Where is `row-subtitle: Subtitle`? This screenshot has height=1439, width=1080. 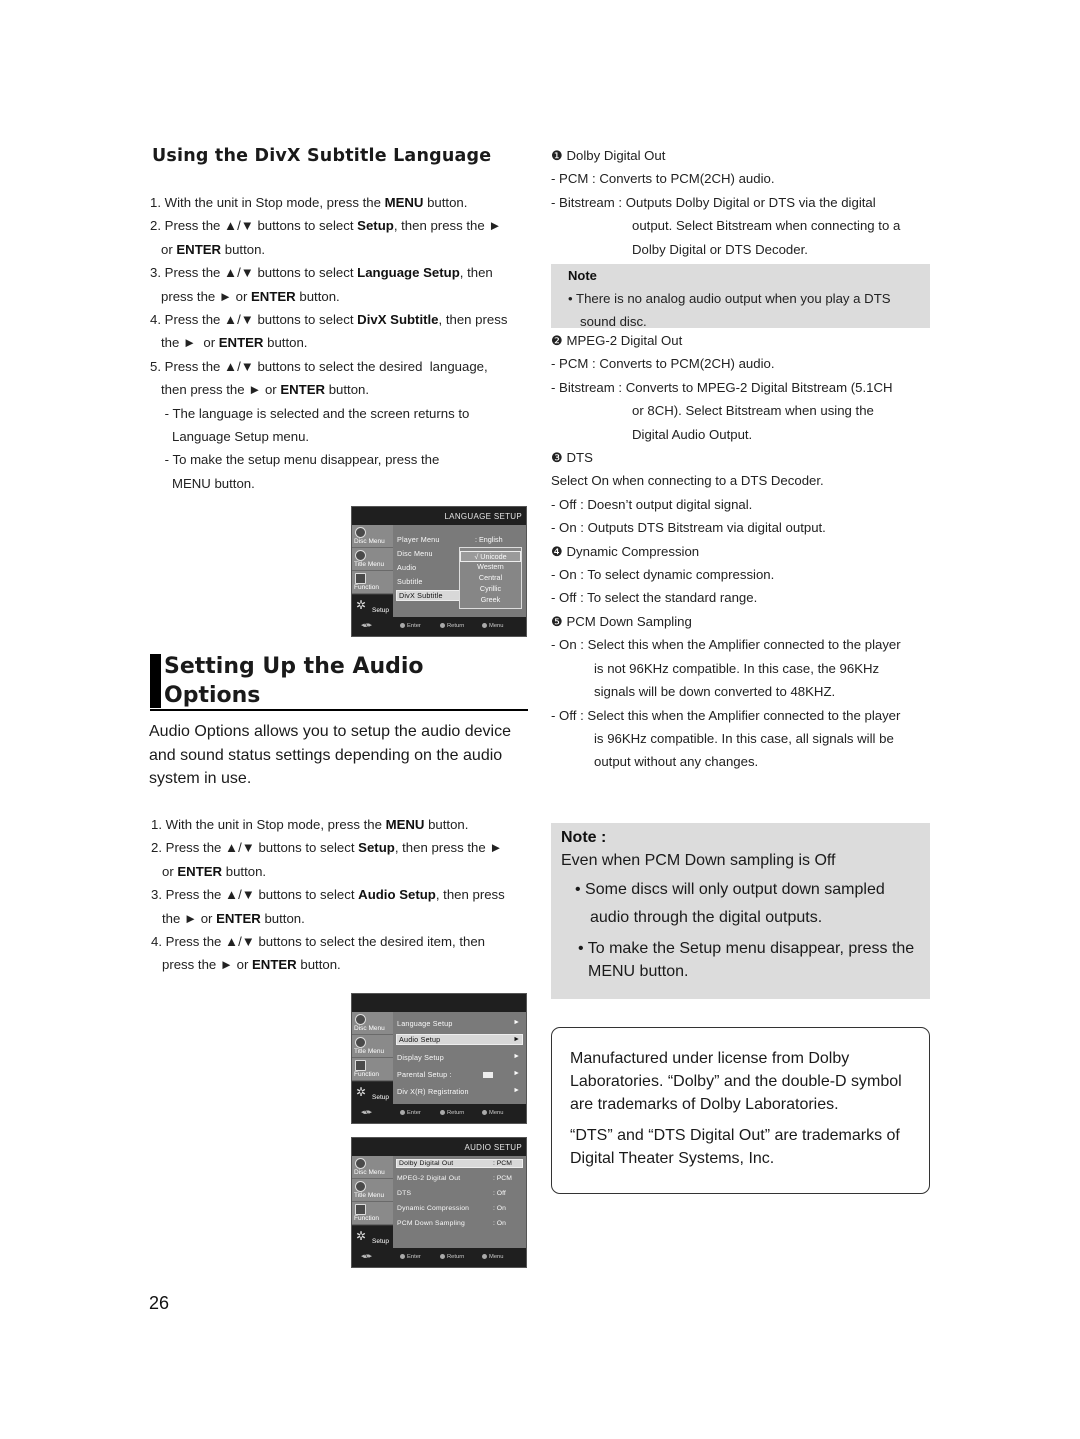
row-subtitle: Subtitle is located at coordinates (410, 581).